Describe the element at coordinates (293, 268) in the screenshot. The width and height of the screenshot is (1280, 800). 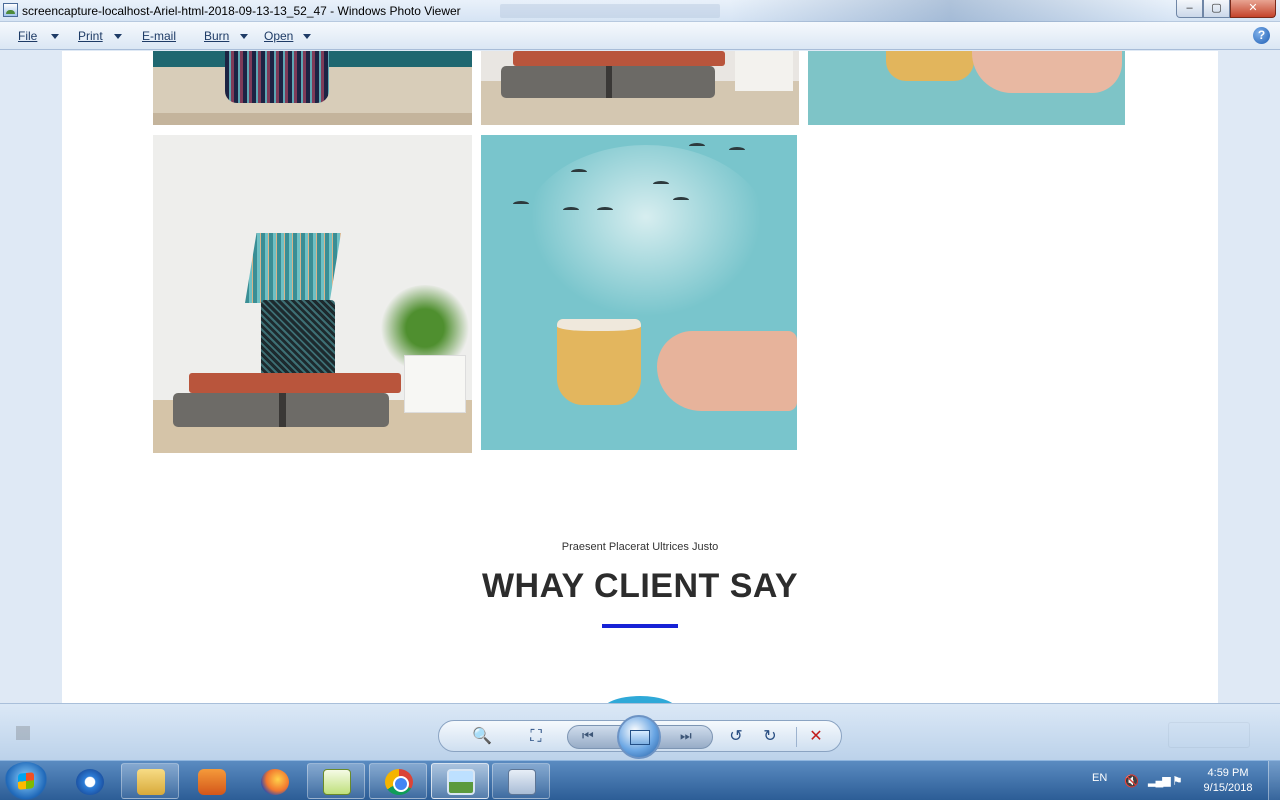
I see `pencils-shape` at that location.